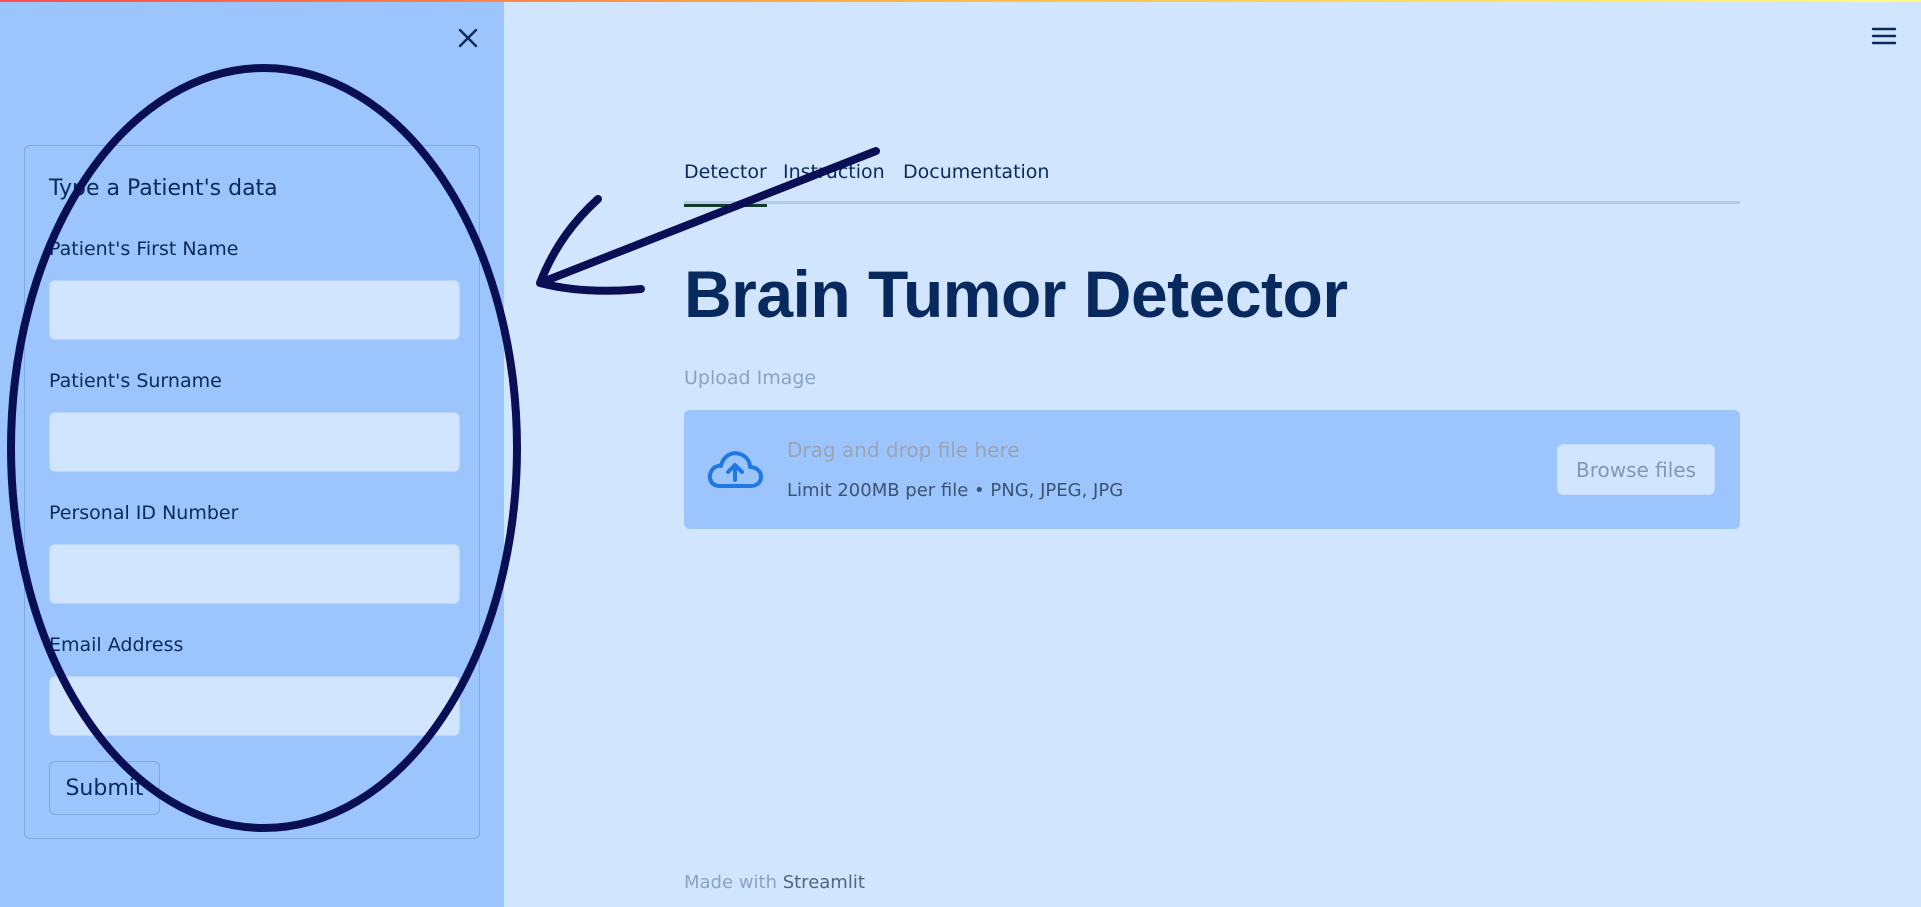 This screenshot has height=907, width=1921. What do you see at coordinates (144, 249) in the screenshot?
I see `first-name-label: Patient's First Name` at bounding box center [144, 249].